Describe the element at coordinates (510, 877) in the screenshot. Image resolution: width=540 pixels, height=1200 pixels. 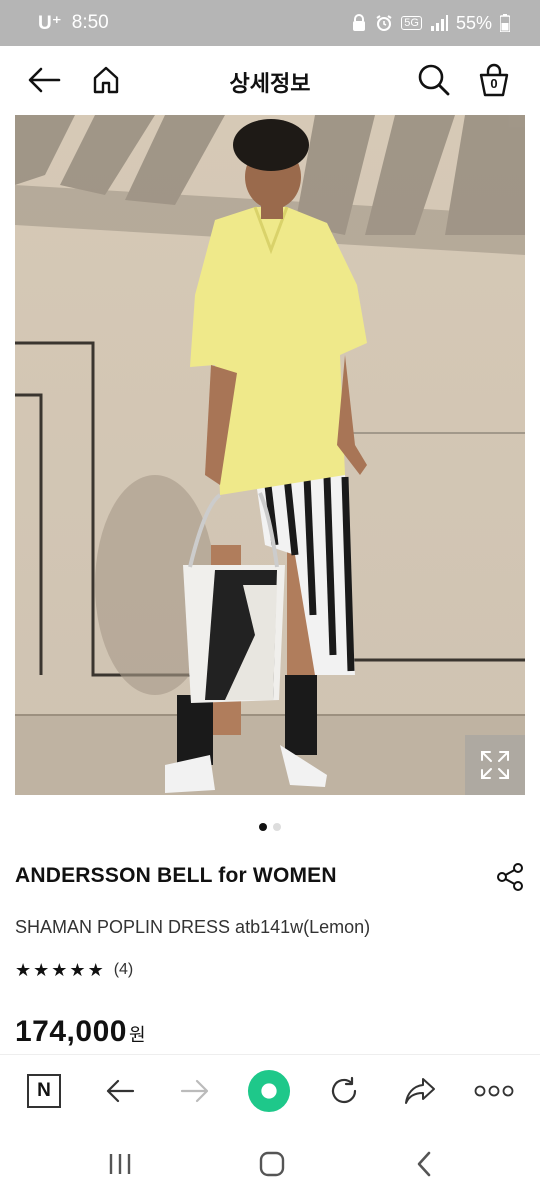
I see `share-icon` at that location.